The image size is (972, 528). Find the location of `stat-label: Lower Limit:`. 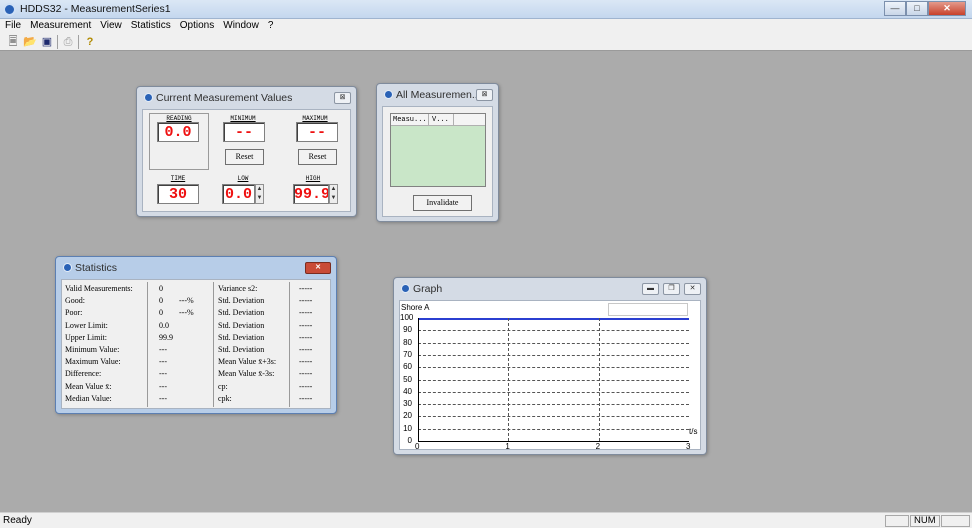

stat-label: Lower Limit: is located at coordinates (86, 325).